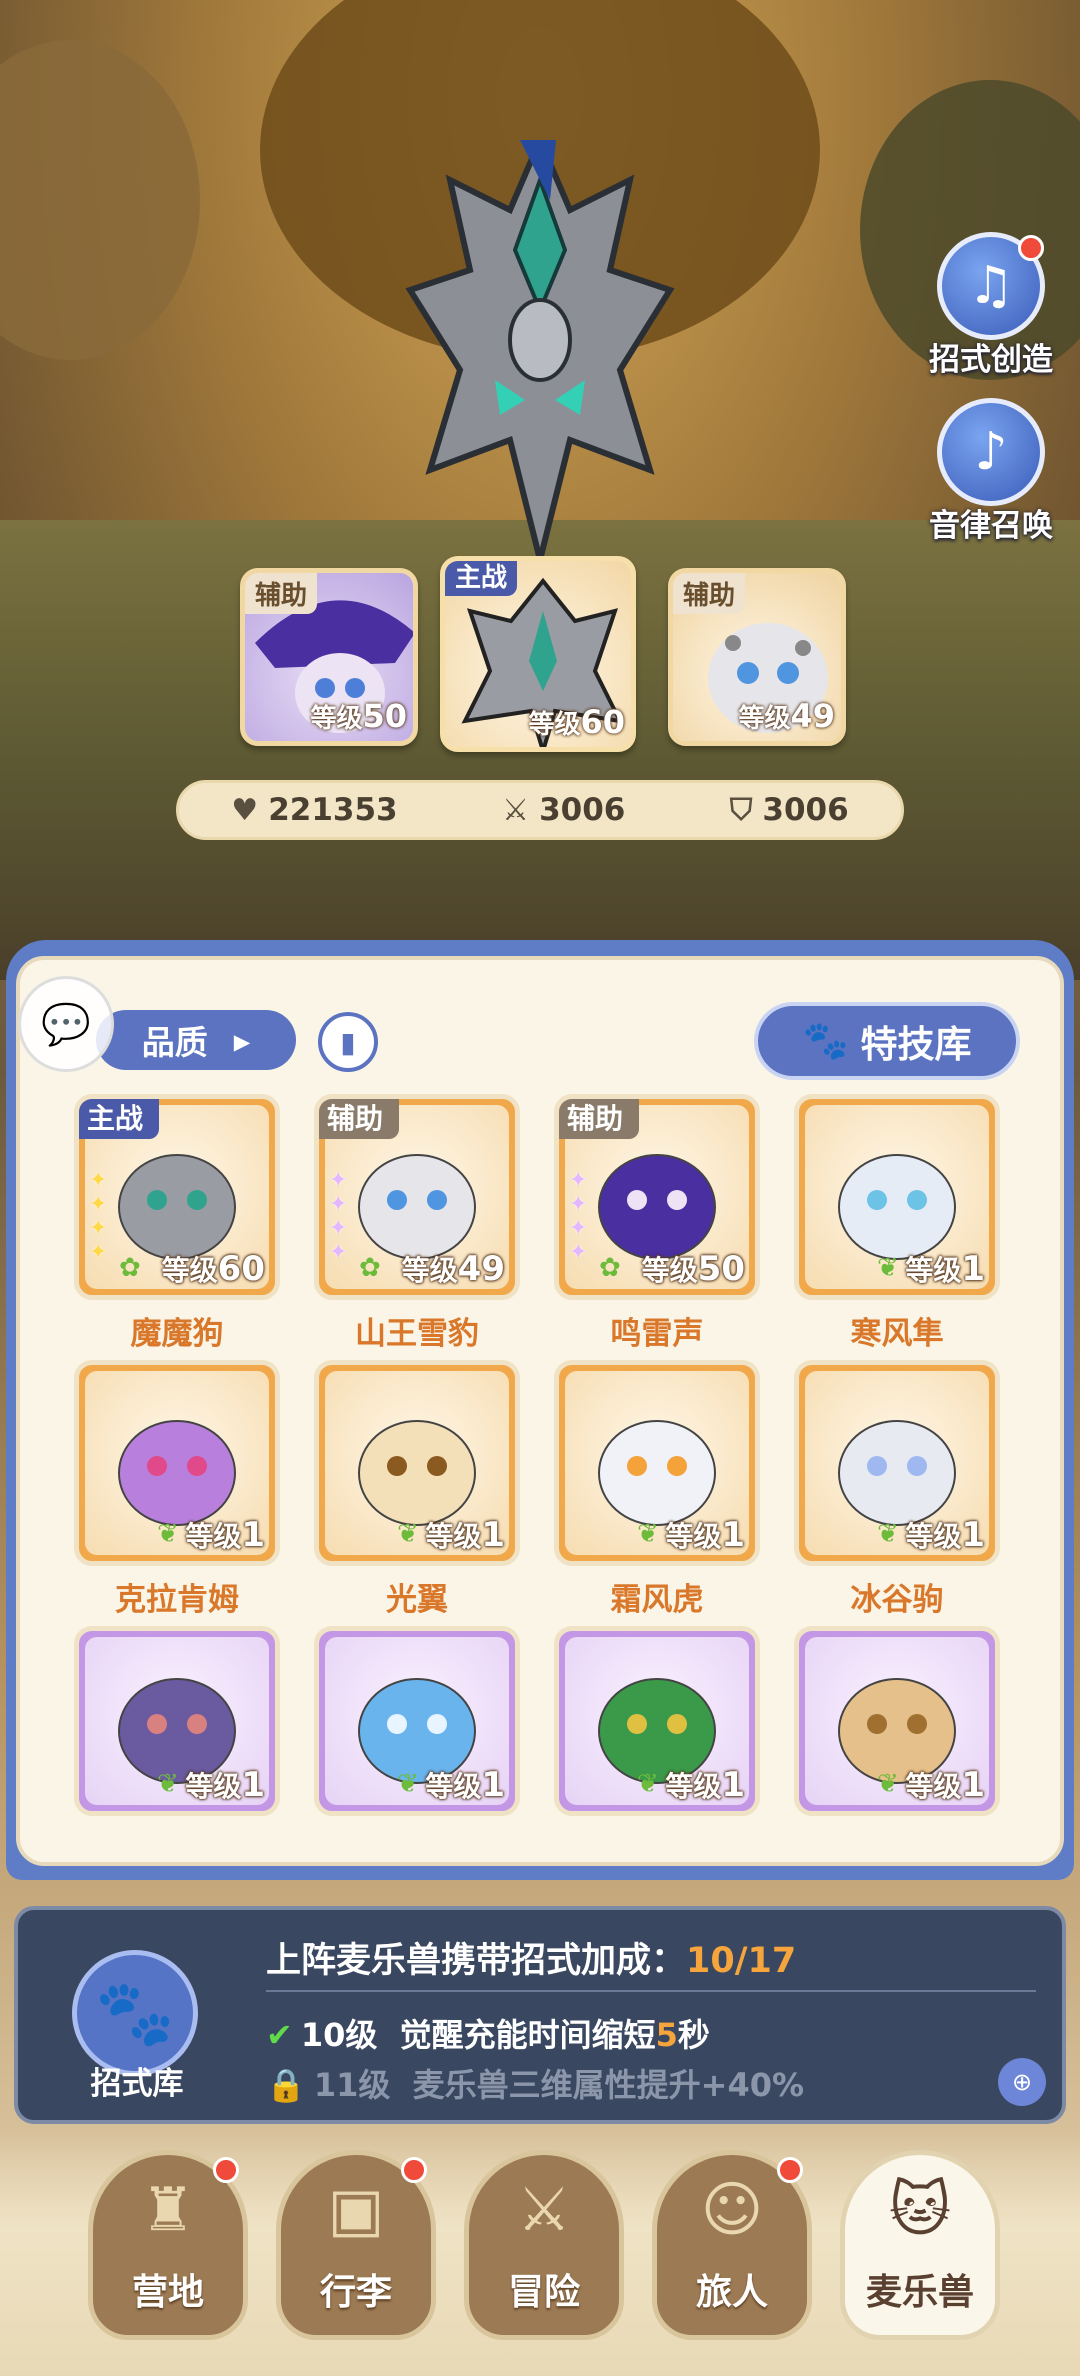 The width and height of the screenshot is (1080, 2376). I want to click on defense-stat: ⛉ 3006, so click(789, 810).